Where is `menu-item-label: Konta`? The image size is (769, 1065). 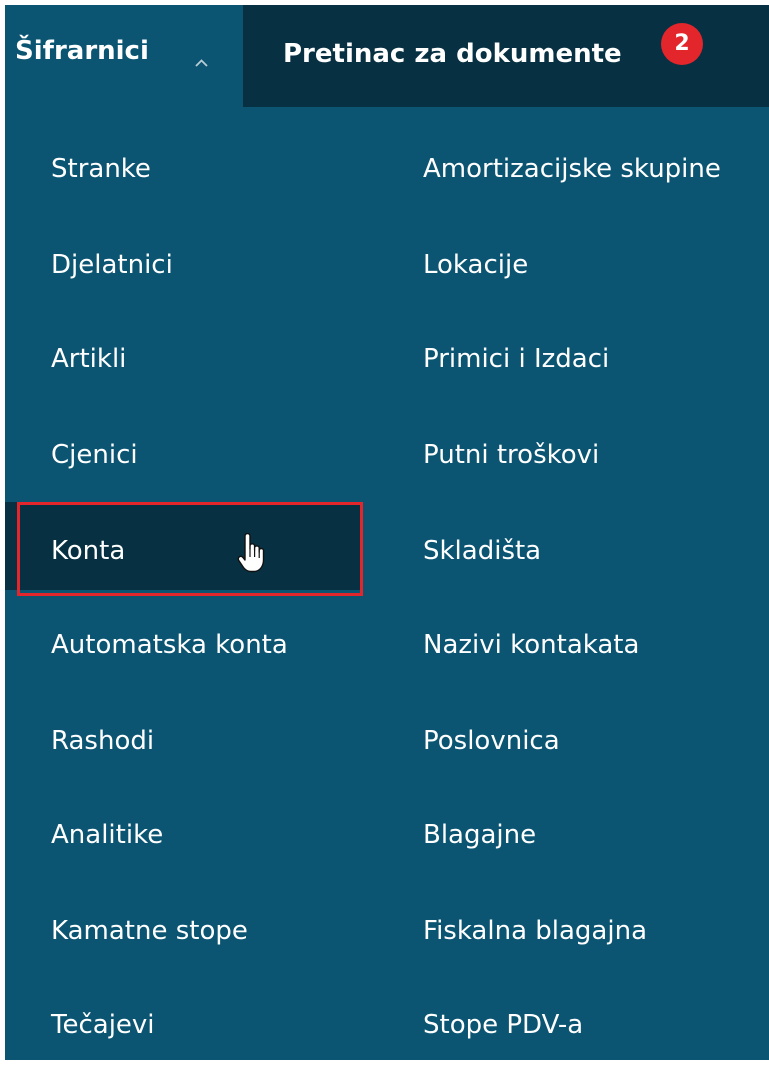
menu-item-label: Konta is located at coordinates (88, 551).